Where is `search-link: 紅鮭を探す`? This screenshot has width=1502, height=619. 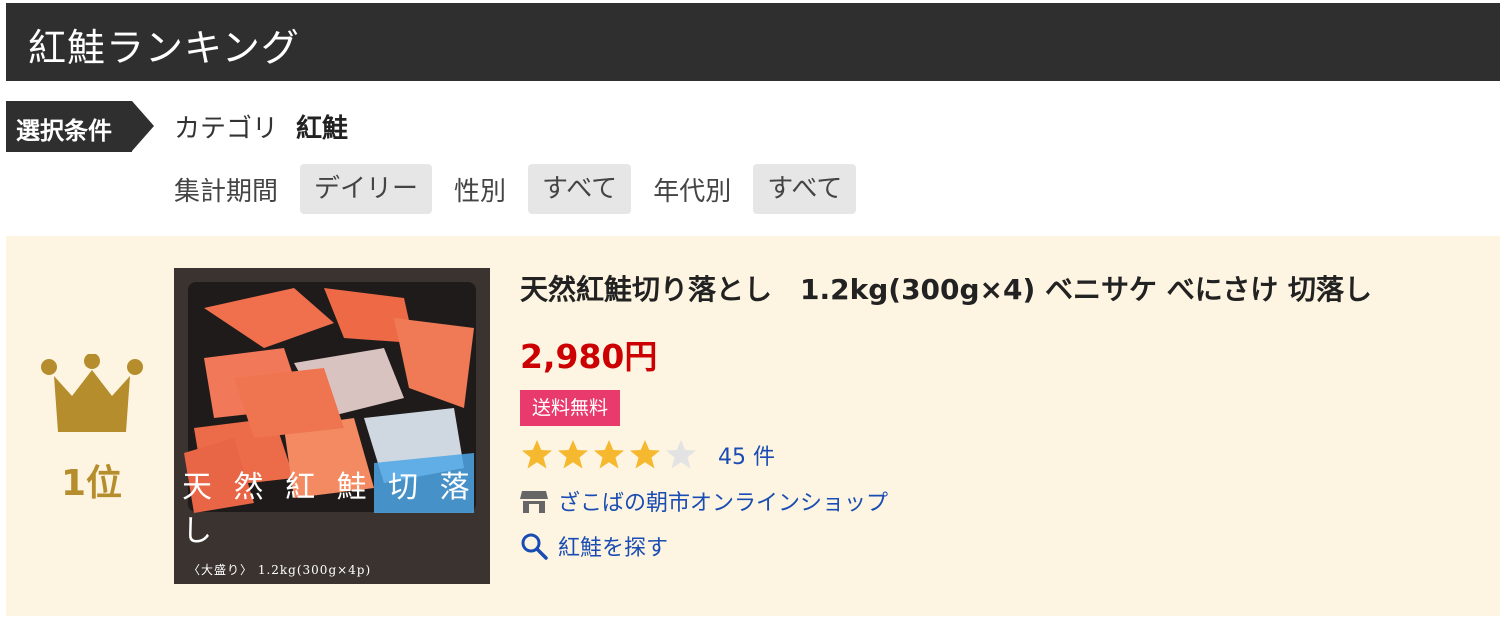 search-link: 紅鮭を探す is located at coordinates (594, 546).